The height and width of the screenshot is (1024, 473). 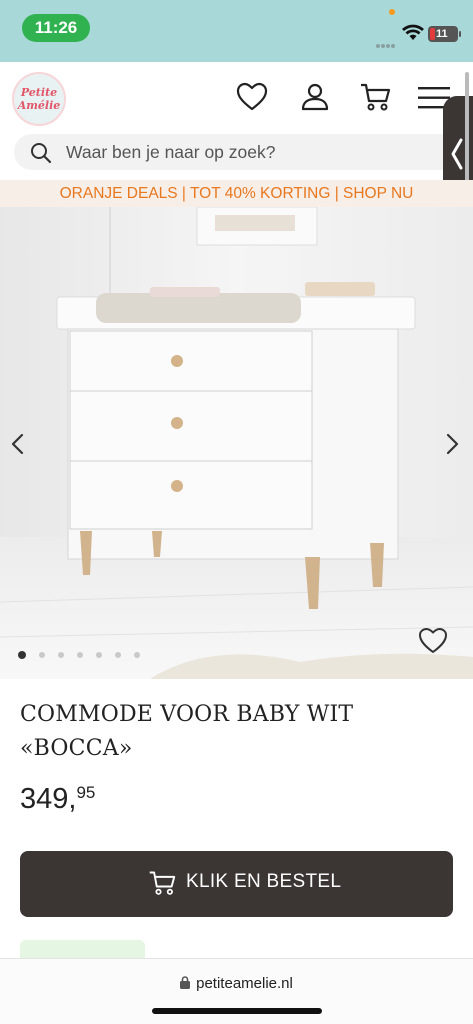 I want to click on order-button: KLIK EN BESTEL, so click(x=236, y=884).